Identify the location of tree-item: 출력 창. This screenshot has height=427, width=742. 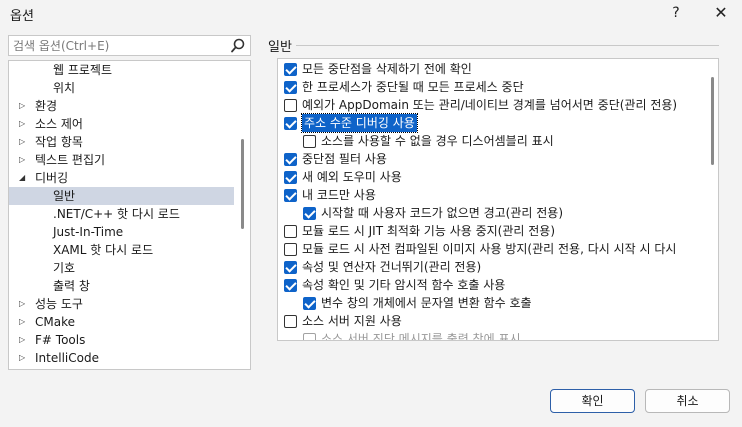
(121, 286).